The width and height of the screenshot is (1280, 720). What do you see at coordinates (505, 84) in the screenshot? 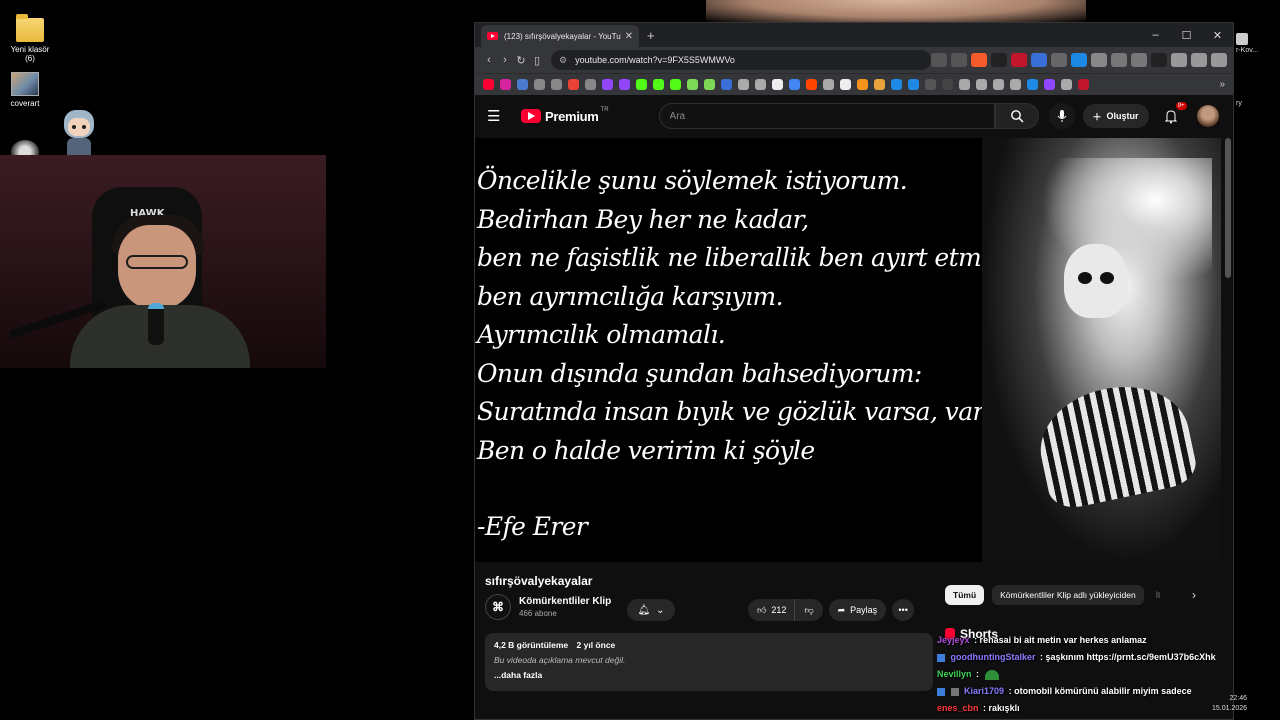
I see `bookmark-instagram-icon` at bounding box center [505, 84].